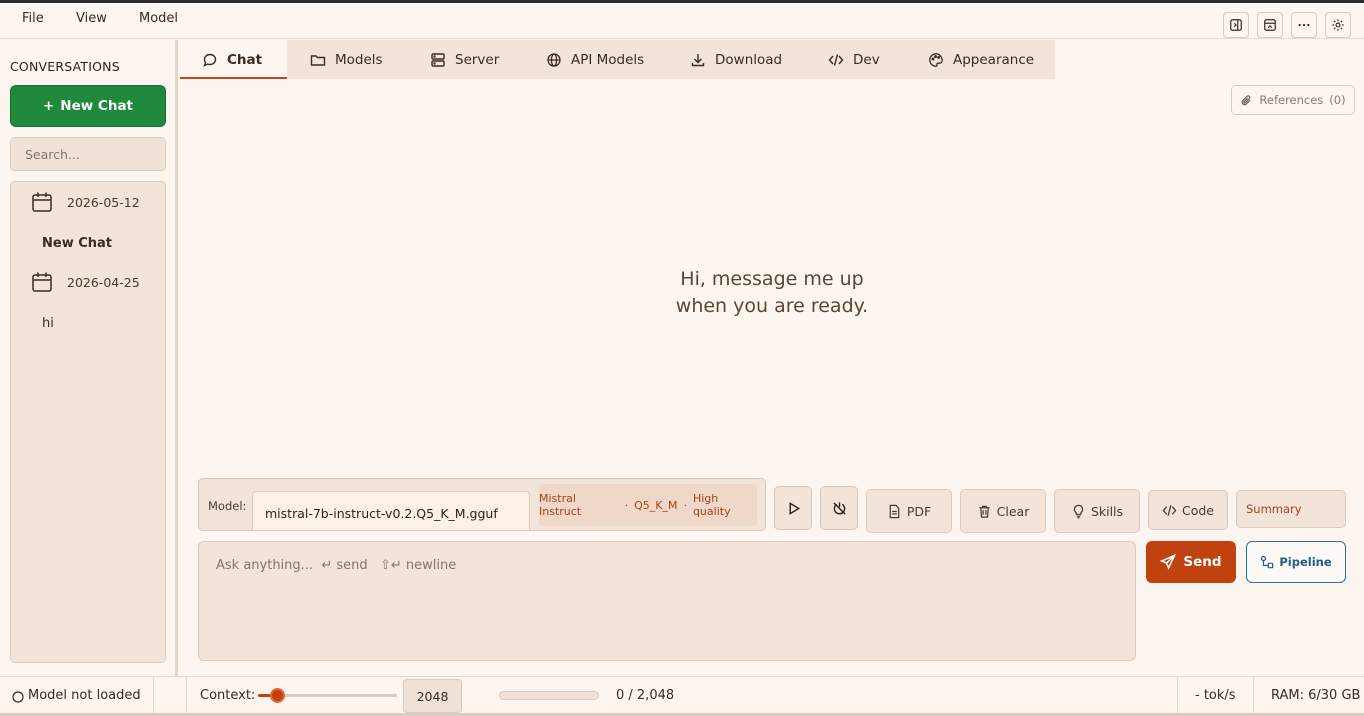 The width and height of the screenshot is (1364, 716). I want to click on clear-button: Clear, so click(1003, 511).